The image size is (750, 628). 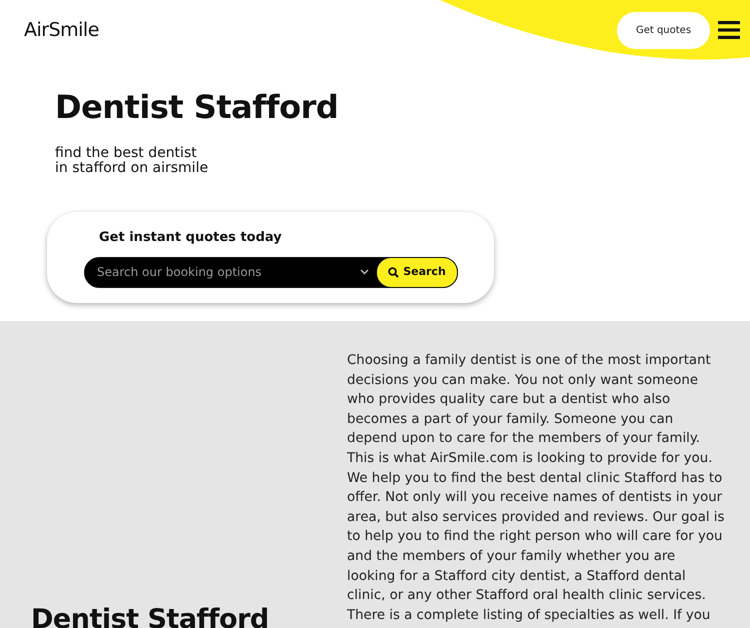 What do you see at coordinates (61, 30) in the screenshot?
I see `logo: AirSmile` at bounding box center [61, 30].